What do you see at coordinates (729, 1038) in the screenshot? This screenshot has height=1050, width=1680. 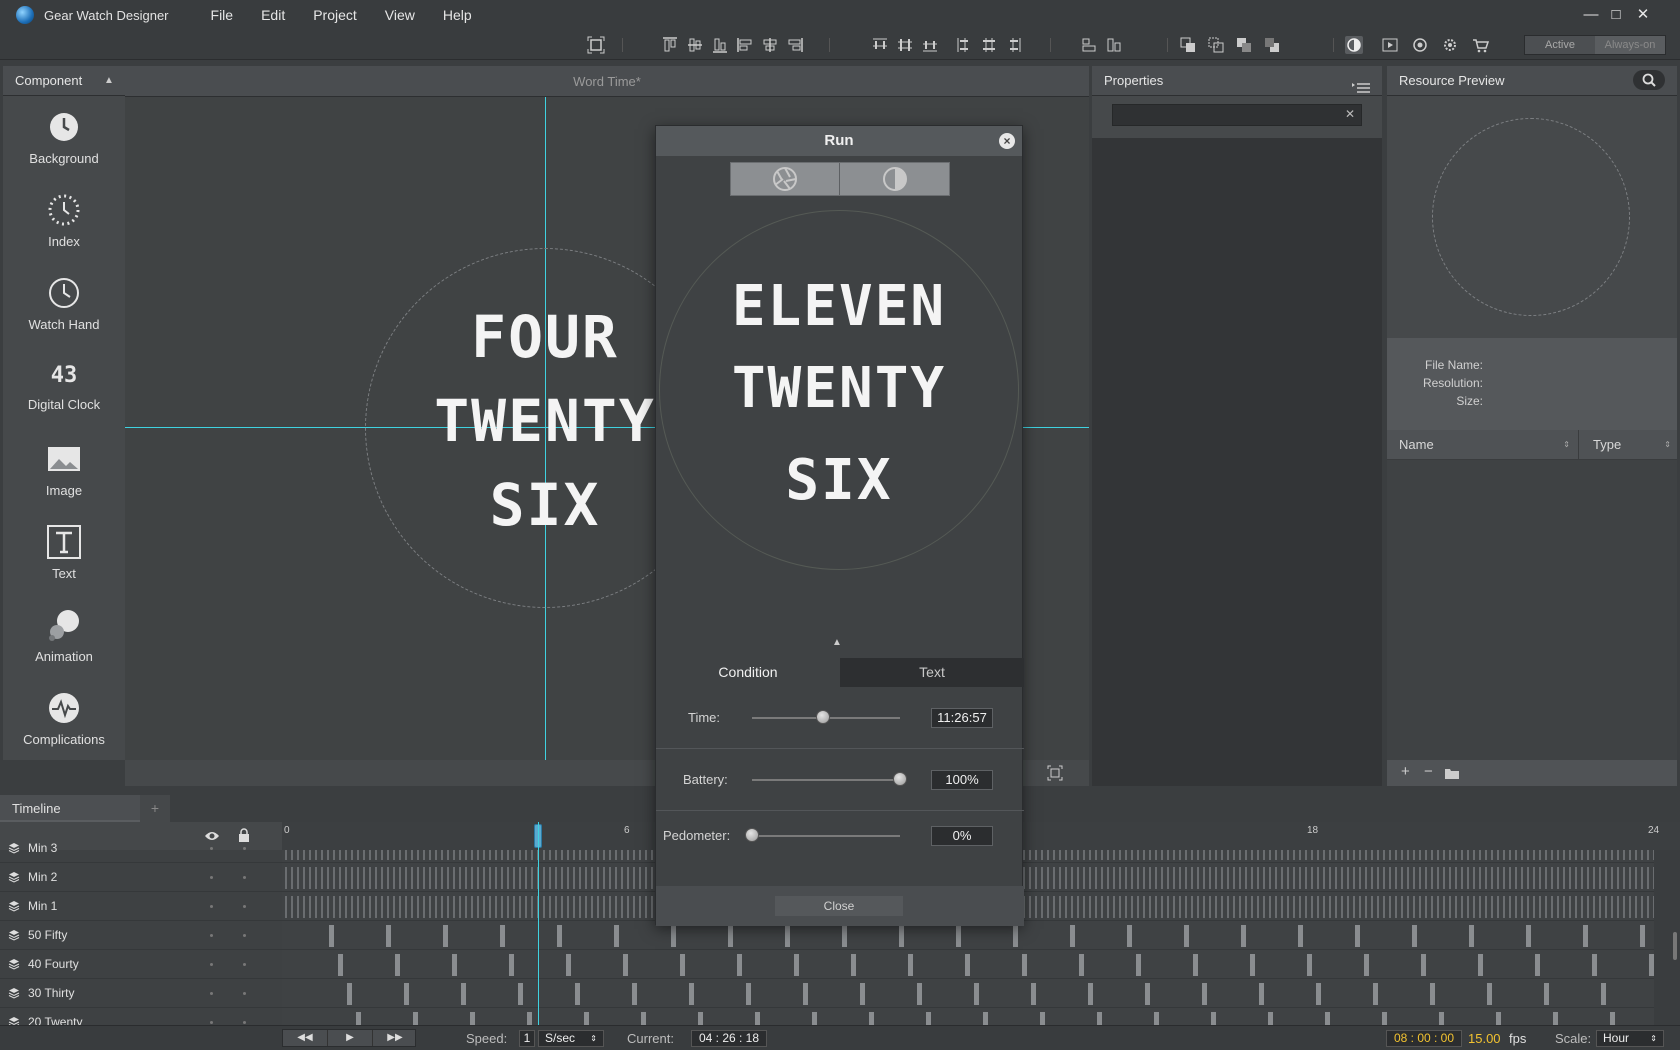 I see `current-time-input: 04 : 26 : 18` at bounding box center [729, 1038].